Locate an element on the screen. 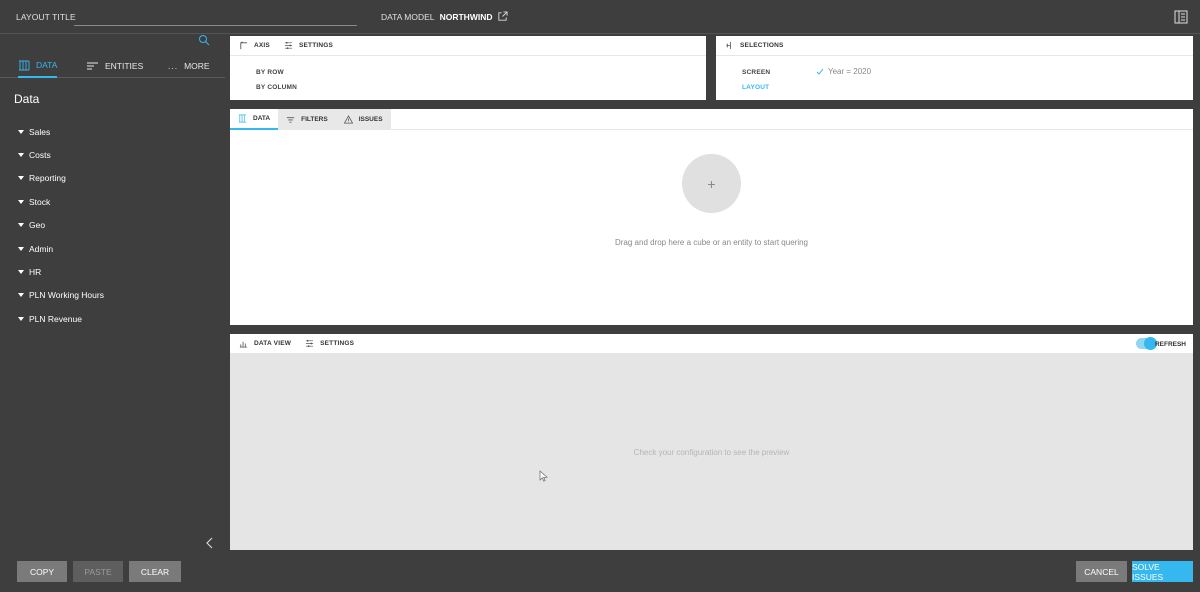 The width and height of the screenshot is (1200, 592). tree-item-label: Reporting is located at coordinates (47, 178).